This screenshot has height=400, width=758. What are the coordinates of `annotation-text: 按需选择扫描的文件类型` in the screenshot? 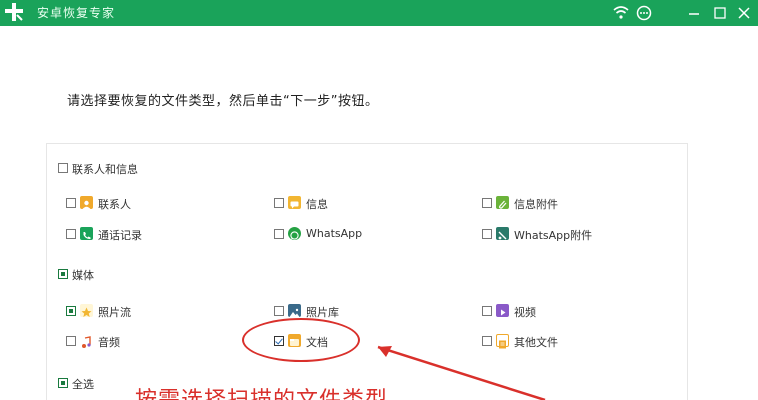 It's located at (261, 391).